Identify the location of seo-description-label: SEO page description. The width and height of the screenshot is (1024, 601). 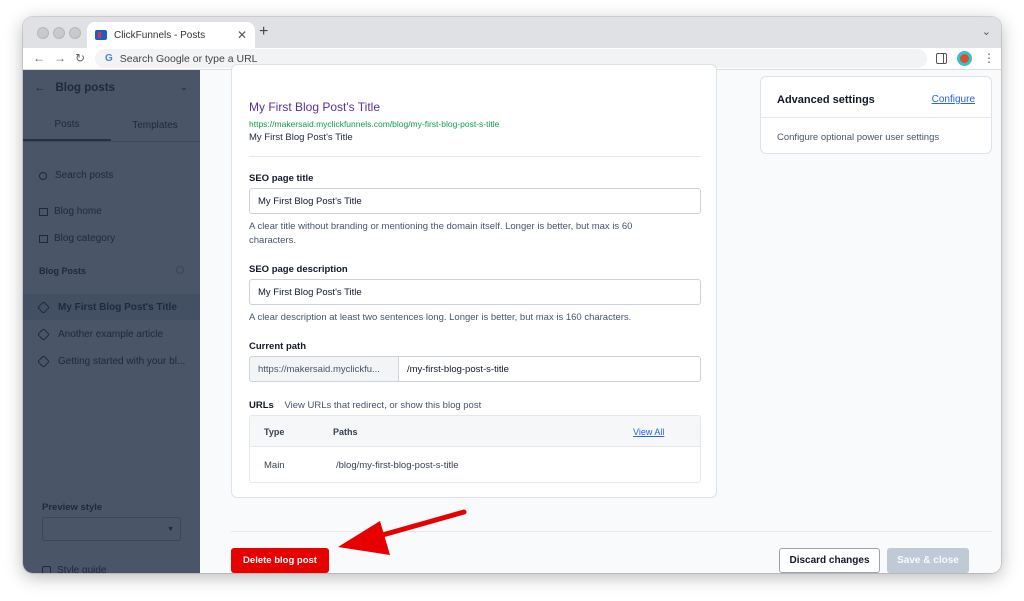
(298, 269).